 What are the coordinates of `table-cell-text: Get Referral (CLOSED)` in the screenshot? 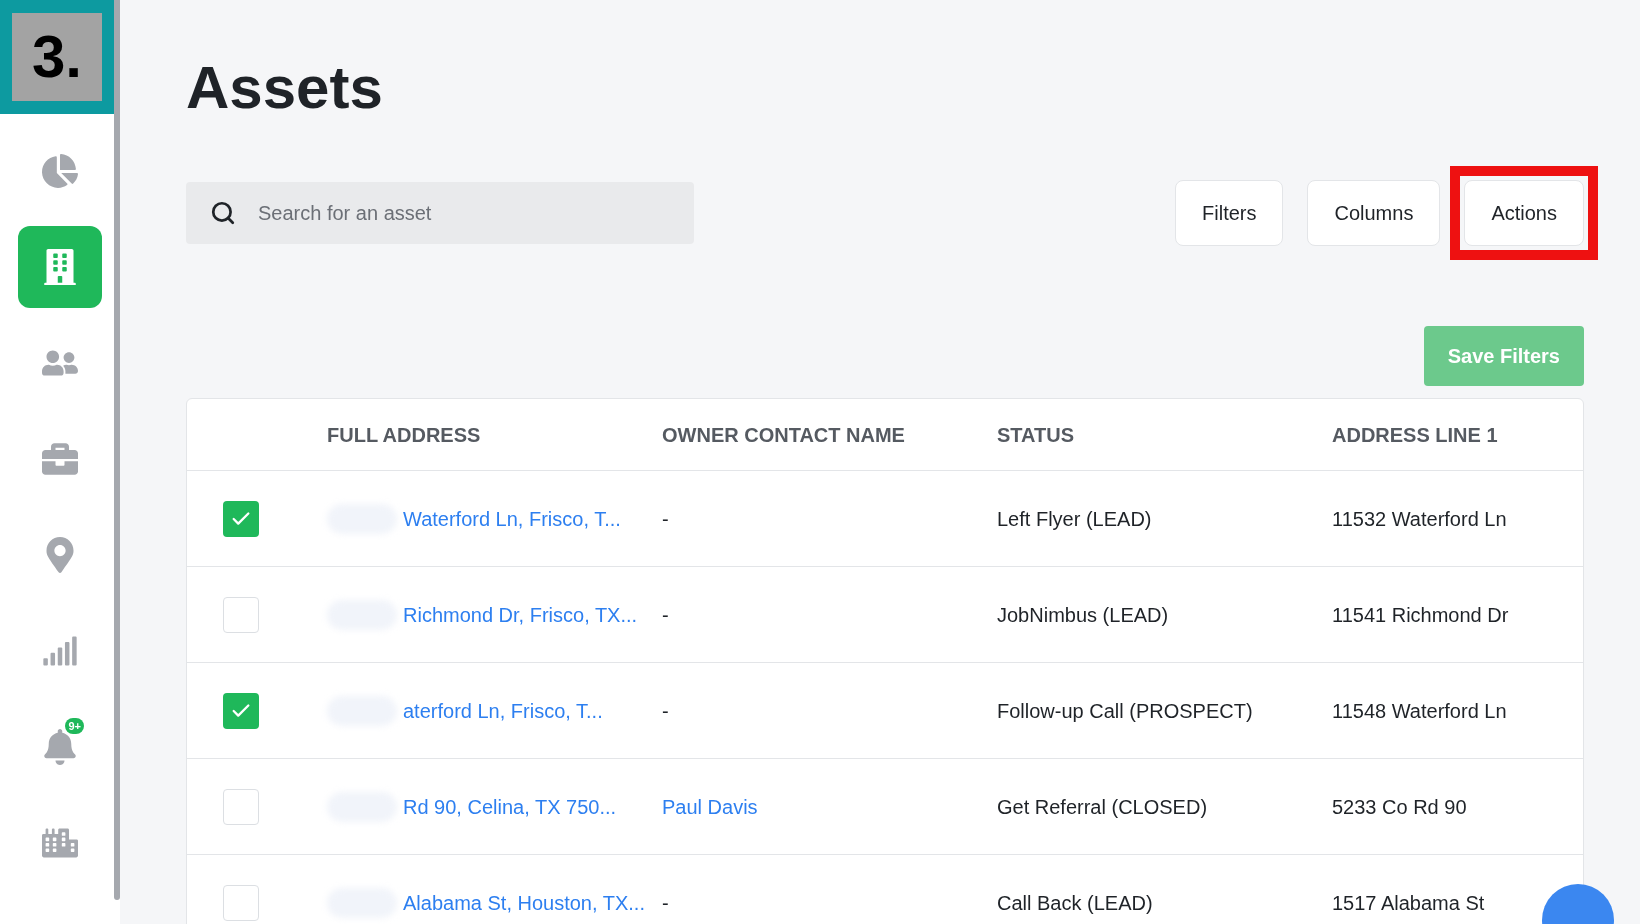 It's located at (1102, 807).